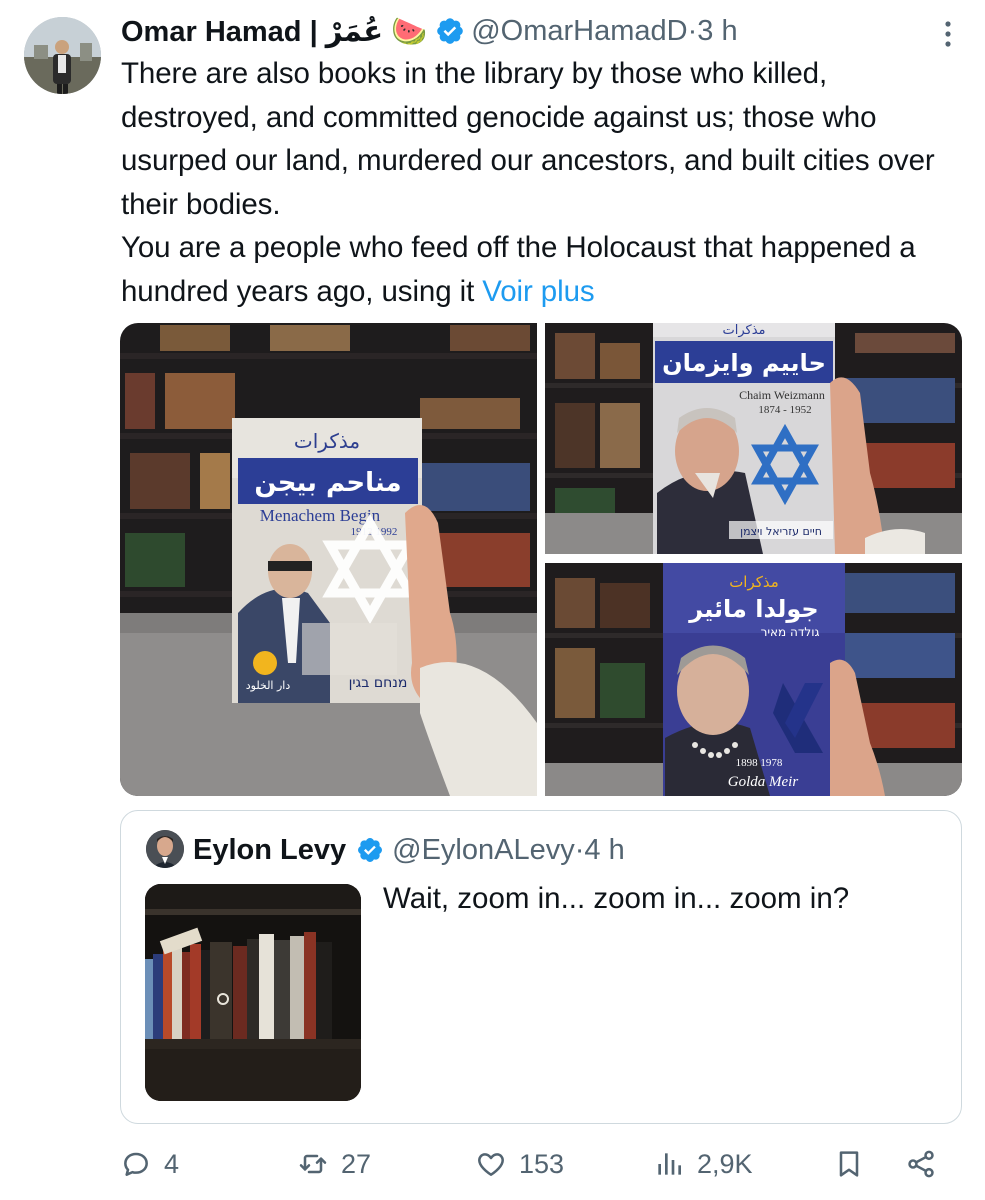 The height and width of the screenshot is (1200, 985). Describe the element at coordinates (763, 782) in the screenshot. I see `book3-latin-title: Golda Meir` at that location.